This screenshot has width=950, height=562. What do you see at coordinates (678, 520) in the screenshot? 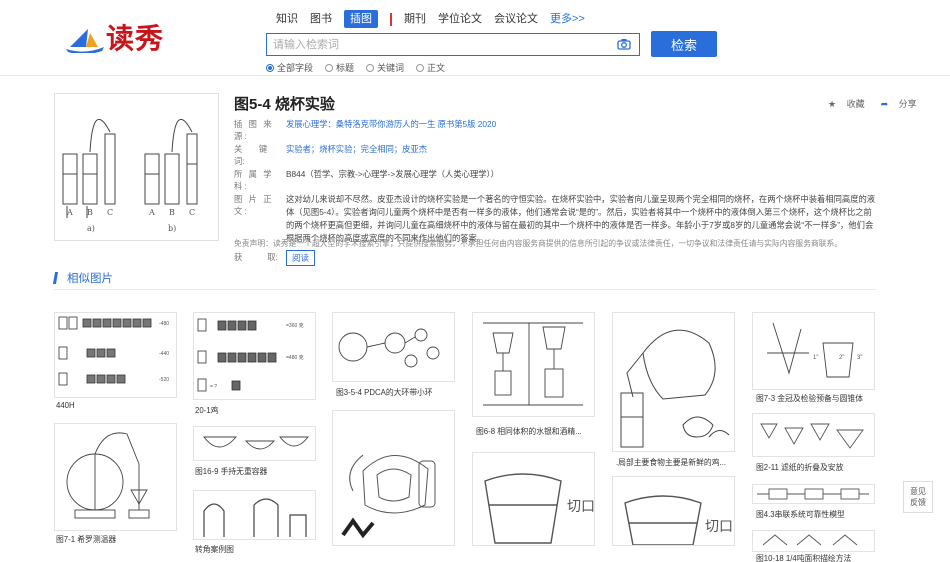
I see `cup-cut-image-2: 切口` at bounding box center [678, 520].